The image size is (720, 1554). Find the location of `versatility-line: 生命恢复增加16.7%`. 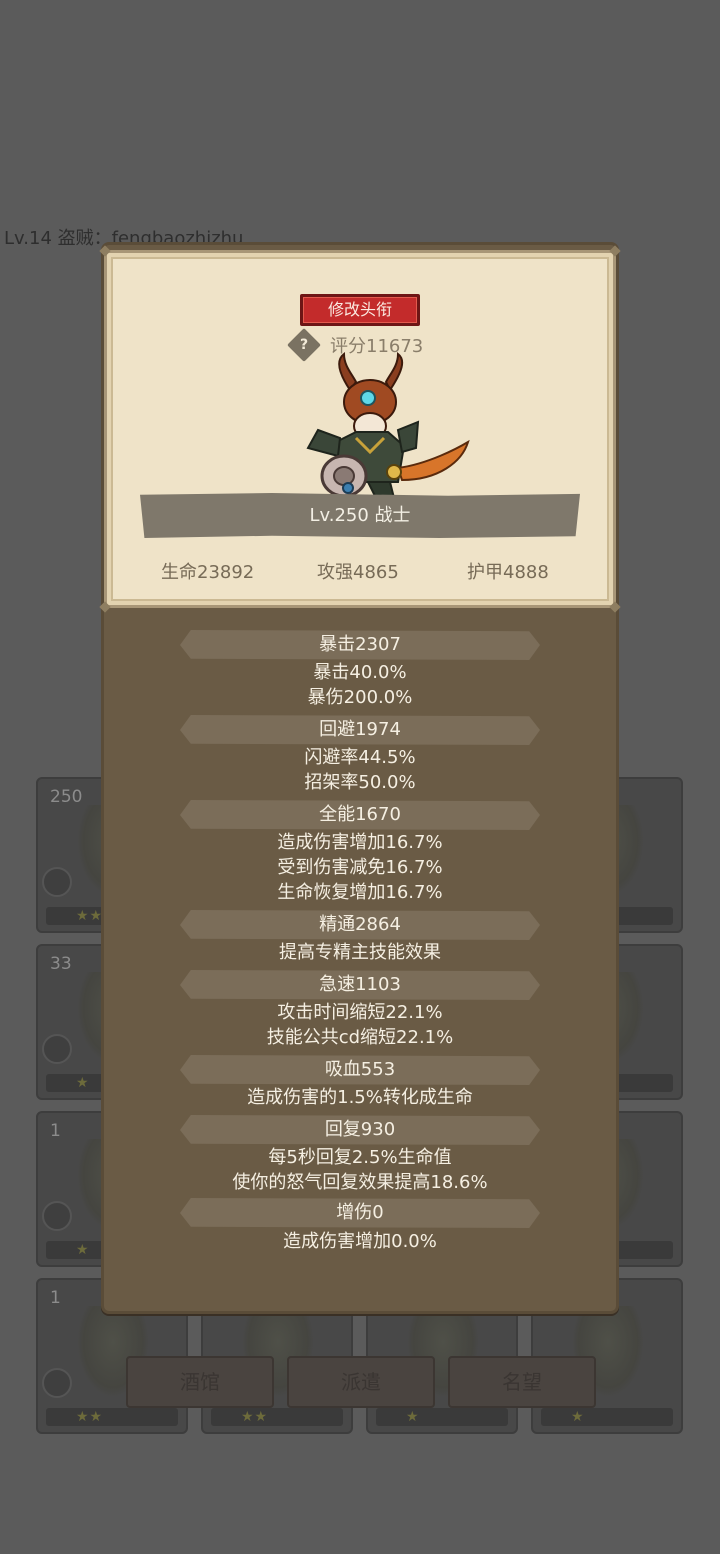

versatility-line: 生命恢复增加16.7% is located at coordinates (360, 892).